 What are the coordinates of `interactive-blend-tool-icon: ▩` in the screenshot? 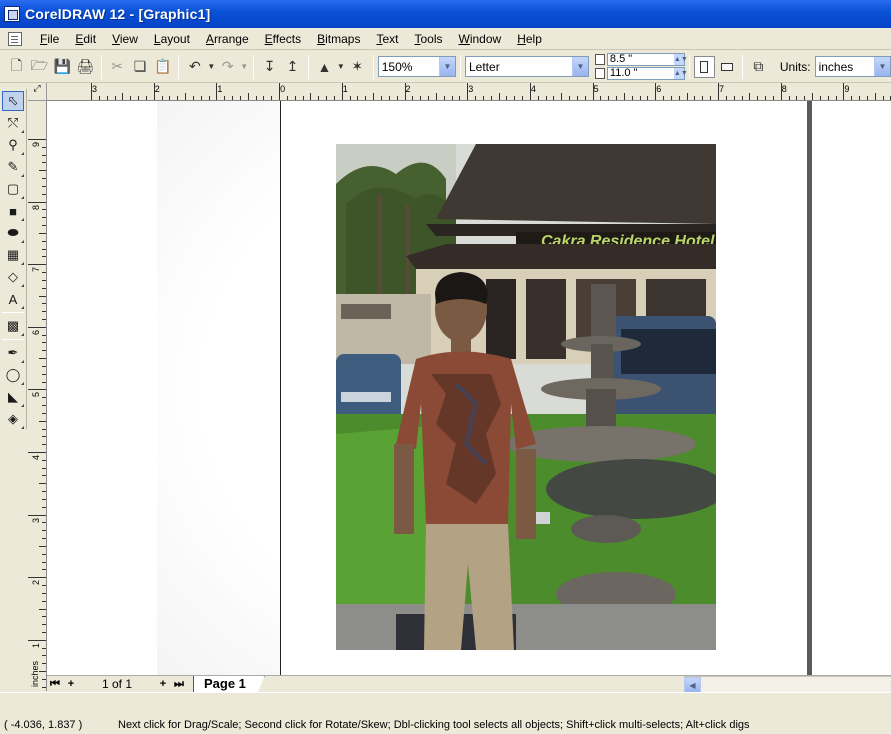 It's located at (13, 326).